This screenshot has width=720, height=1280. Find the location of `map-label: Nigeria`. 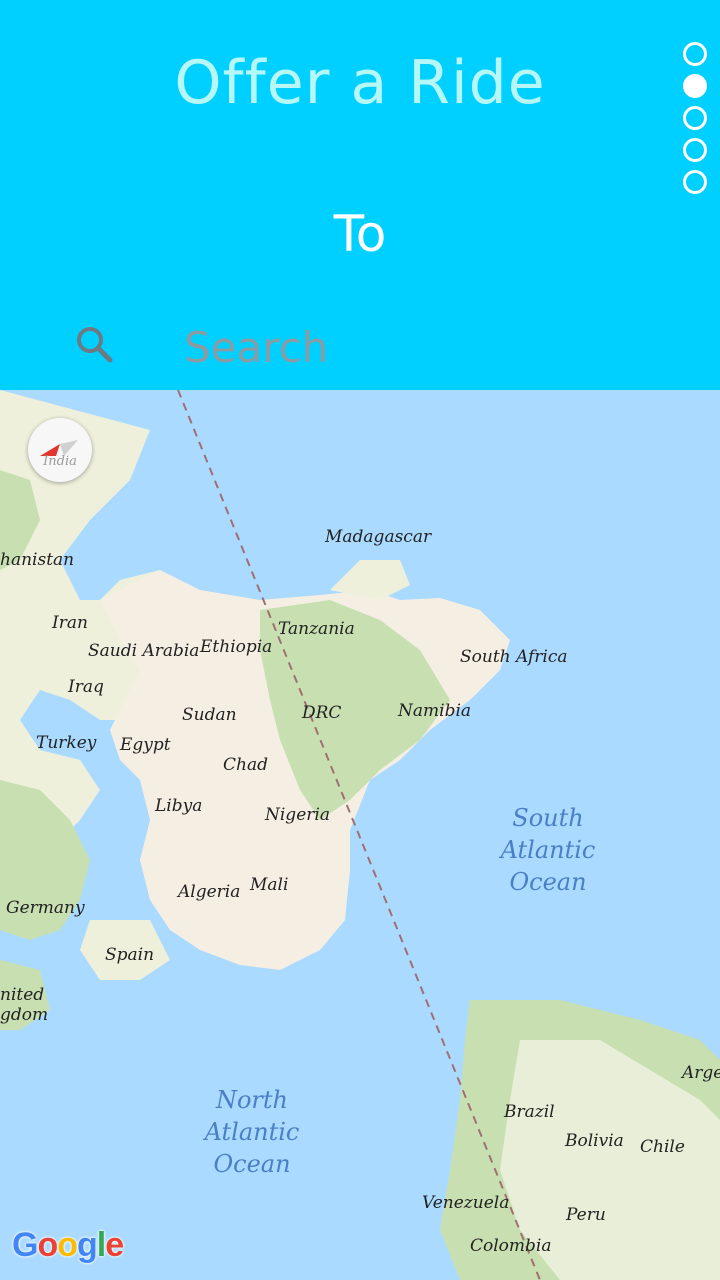

map-label: Nigeria is located at coordinates (297, 815).